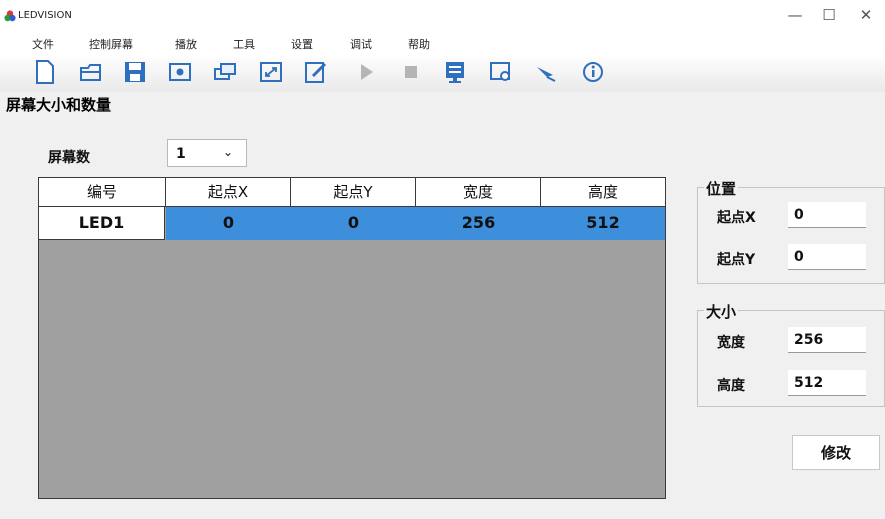 The width and height of the screenshot is (885, 519). Describe the element at coordinates (302, 44) in the screenshot. I see `menu-item-settings: 设置` at that location.